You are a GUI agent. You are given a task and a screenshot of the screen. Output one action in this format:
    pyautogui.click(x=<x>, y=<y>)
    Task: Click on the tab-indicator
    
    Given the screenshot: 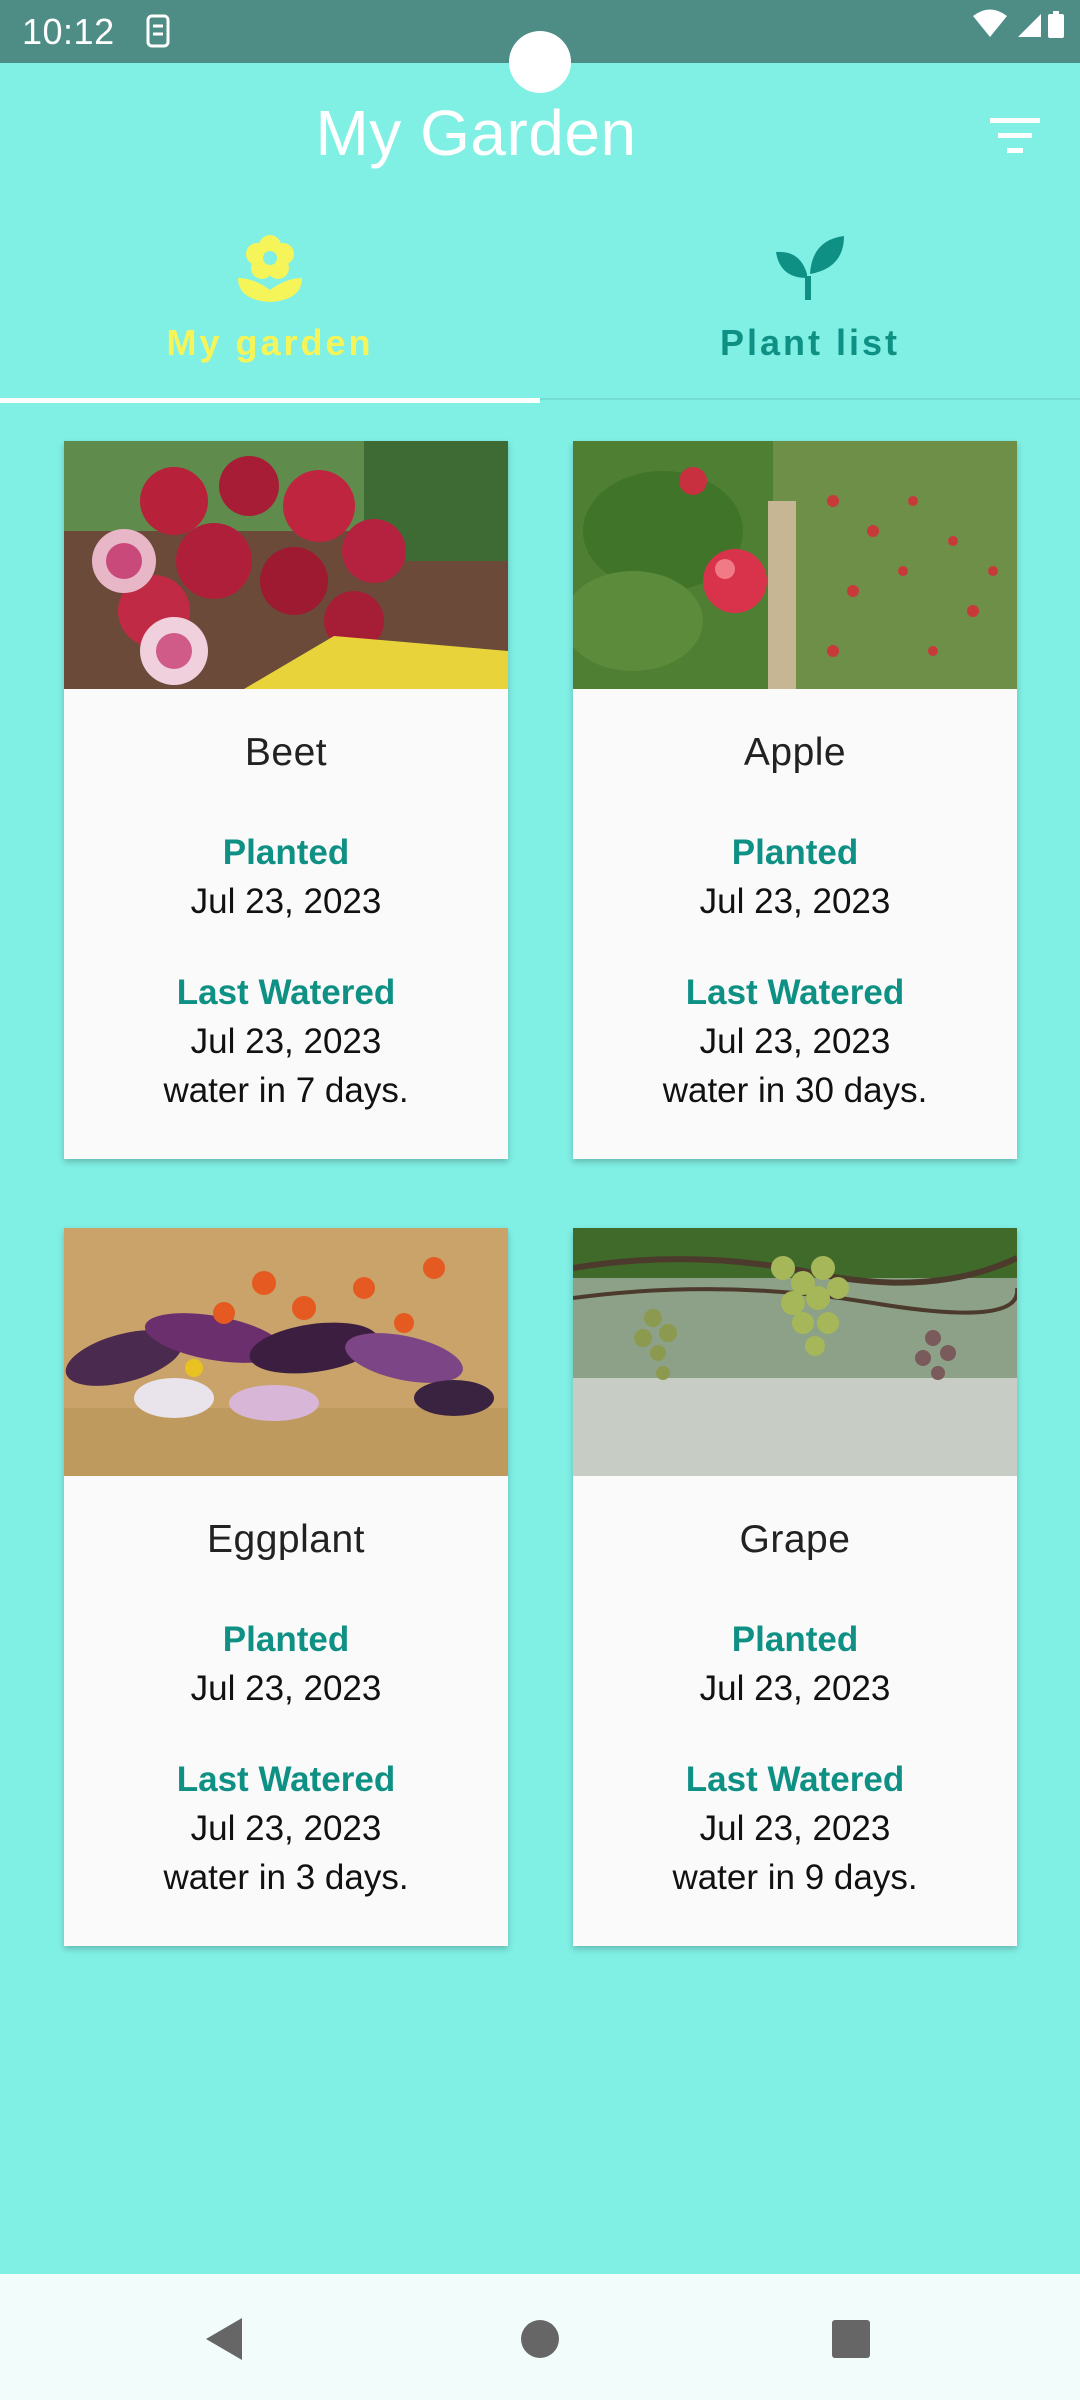 What is the action you would take?
    pyautogui.click(x=270, y=400)
    